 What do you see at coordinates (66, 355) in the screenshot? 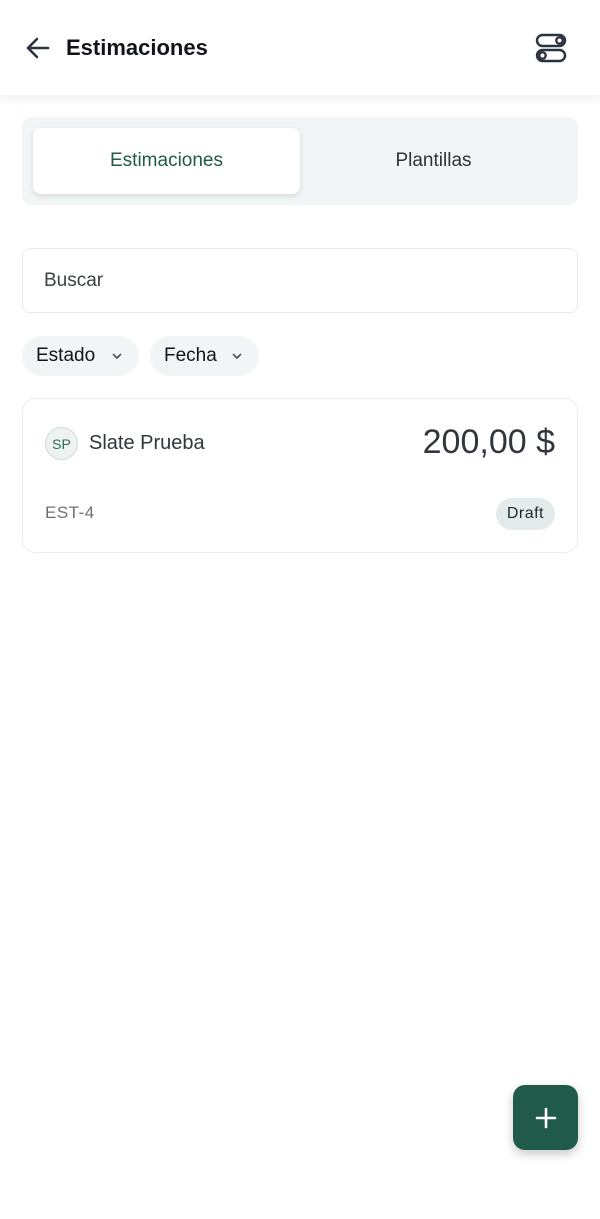
I see `filter-estado-label: Estado` at bounding box center [66, 355].